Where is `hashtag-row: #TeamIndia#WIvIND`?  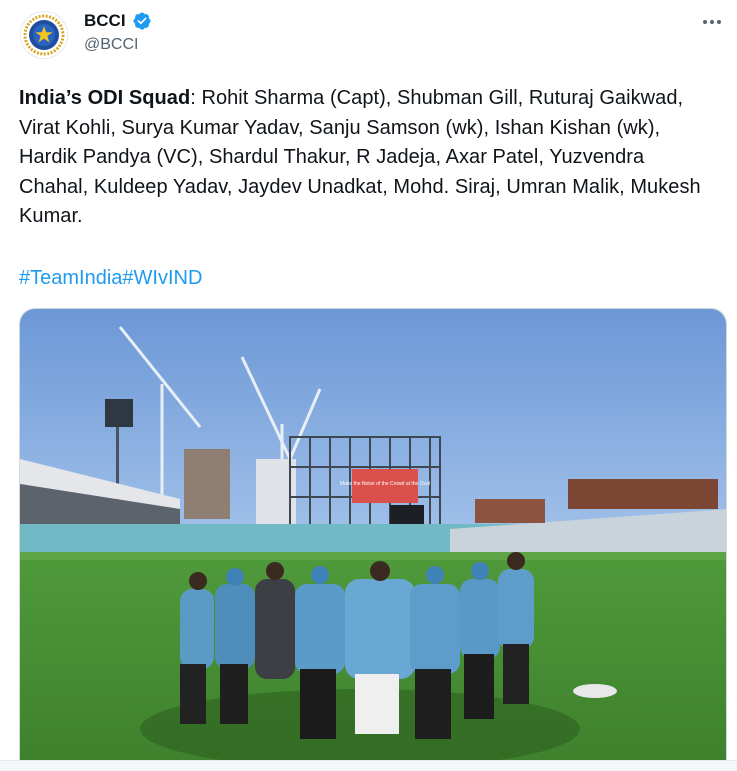 hashtag-row: #TeamIndia#WIvIND is located at coordinates (110, 278).